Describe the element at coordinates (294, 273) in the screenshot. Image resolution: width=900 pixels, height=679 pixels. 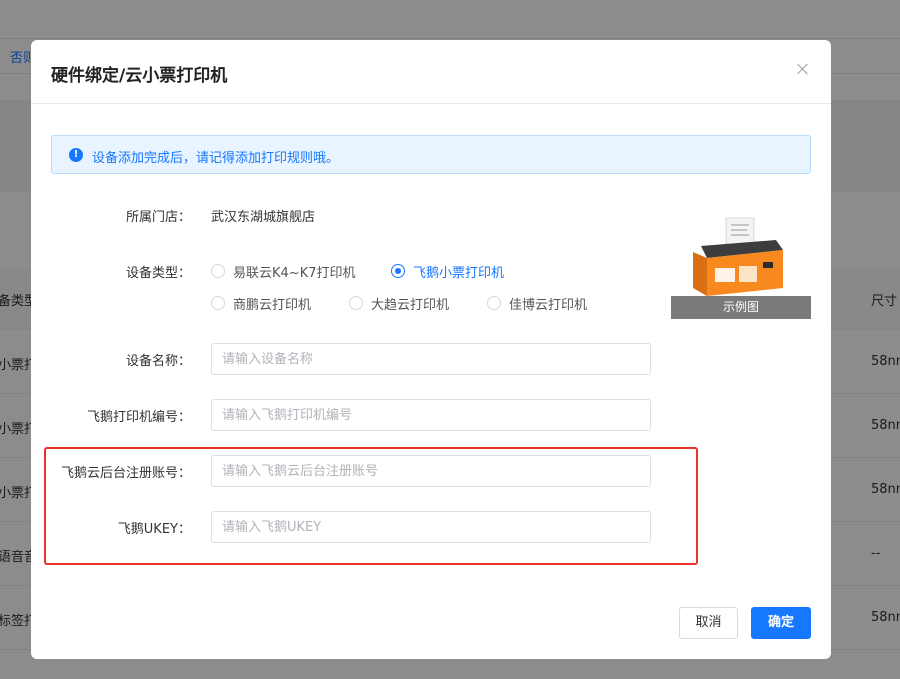
I see `radio-label: 易联云K4~K7打印机` at that location.